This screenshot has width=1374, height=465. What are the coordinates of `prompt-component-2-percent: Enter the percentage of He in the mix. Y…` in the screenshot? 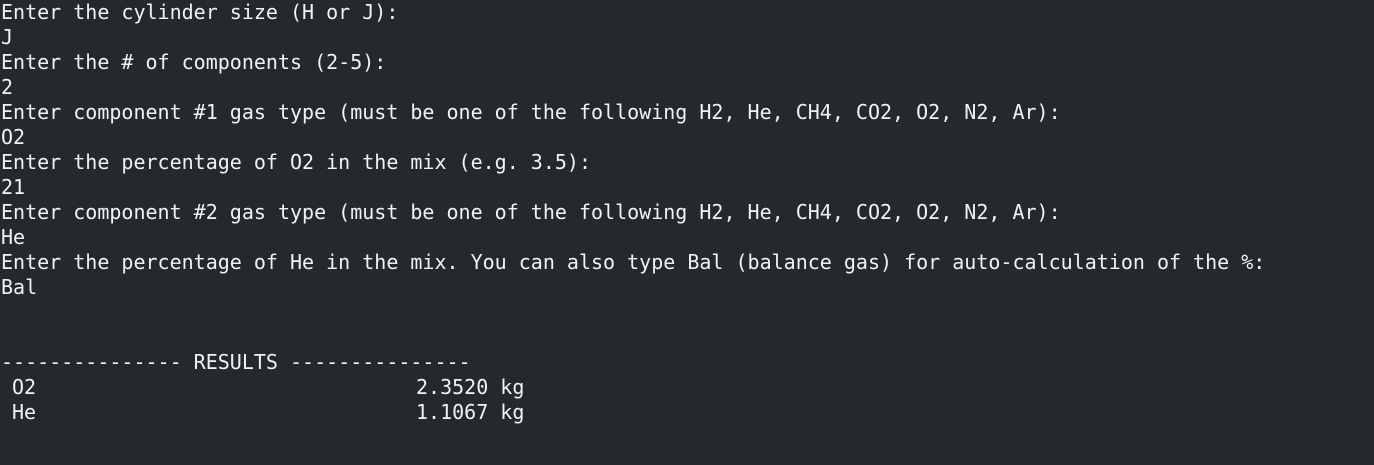 It's located at (633, 262).